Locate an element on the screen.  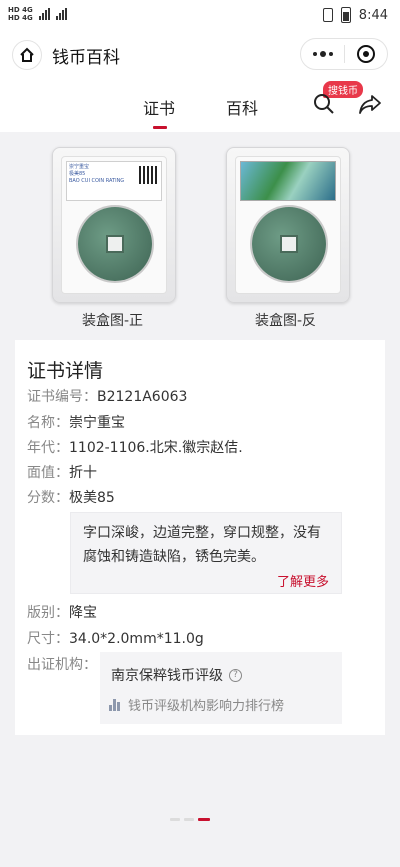
detail-row-issuer: 出证机构： is located at coordinates (62, 664).